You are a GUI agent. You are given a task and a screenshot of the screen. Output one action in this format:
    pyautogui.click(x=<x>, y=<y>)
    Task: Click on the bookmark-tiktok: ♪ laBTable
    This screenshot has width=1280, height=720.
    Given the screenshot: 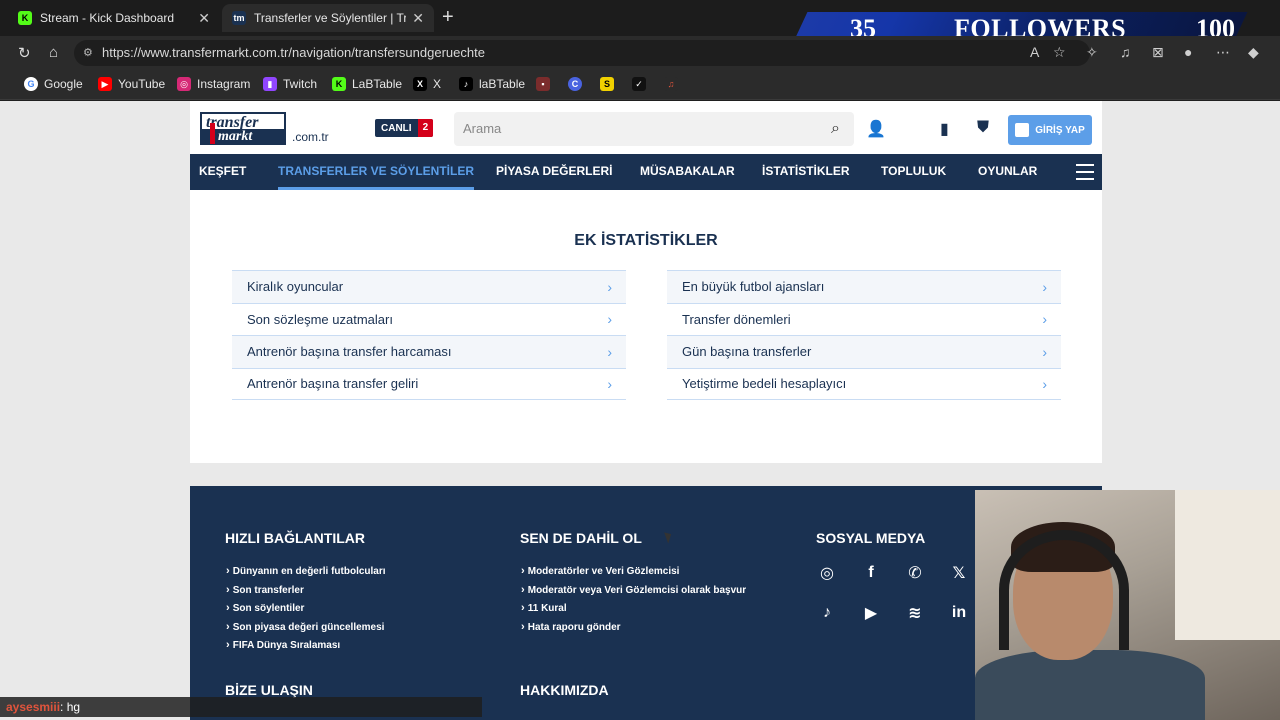 What is the action you would take?
    pyautogui.click(x=492, y=84)
    